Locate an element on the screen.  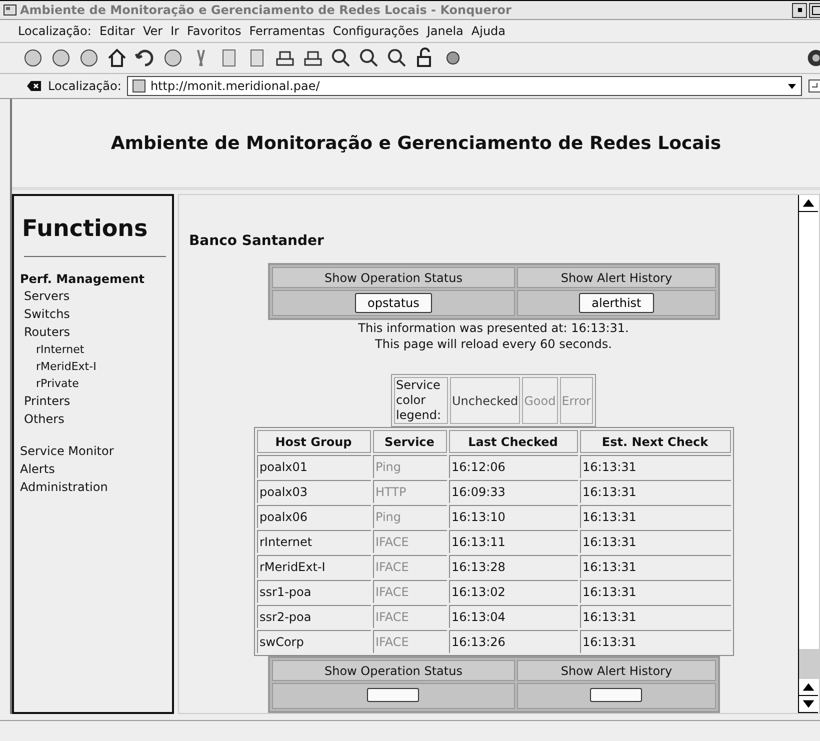
menu-item: Ajuda is located at coordinates (488, 31).